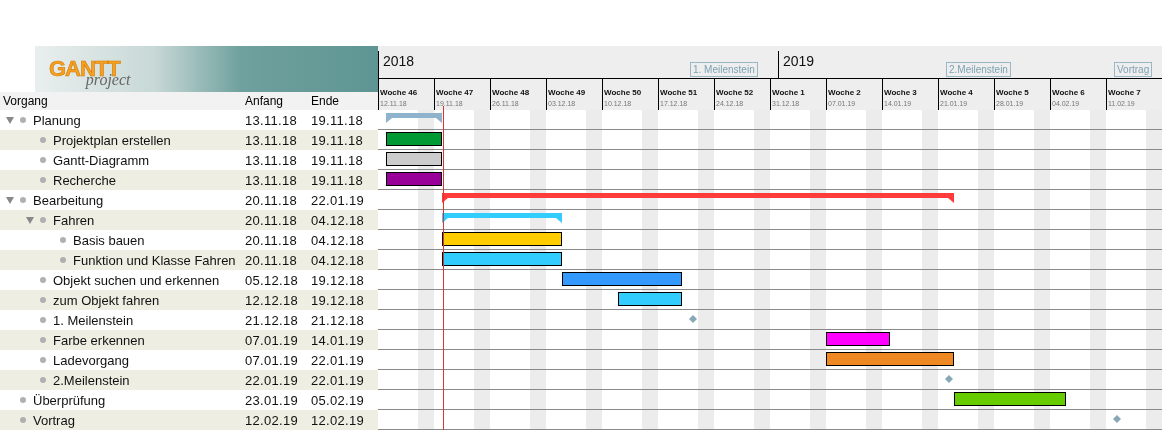 This screenshot has width=1162, height=430. Describe the element at coordinates (1125, 92) in the screenshot. I see `week-label: Woche 7` at that location.